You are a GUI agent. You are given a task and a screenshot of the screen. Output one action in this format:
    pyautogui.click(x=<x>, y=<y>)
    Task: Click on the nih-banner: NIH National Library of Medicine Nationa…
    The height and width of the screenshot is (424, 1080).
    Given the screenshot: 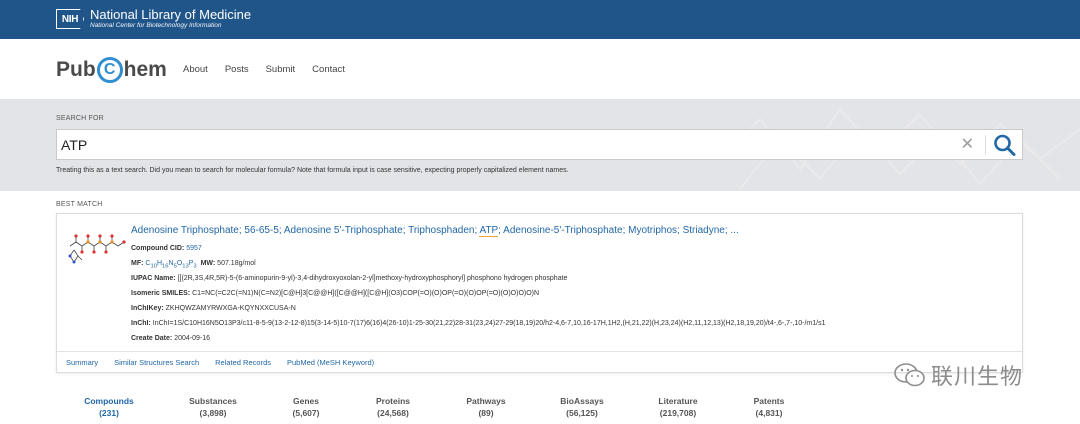 What is the action you would take?
    pyautogui.click(x=540, y=19)
    